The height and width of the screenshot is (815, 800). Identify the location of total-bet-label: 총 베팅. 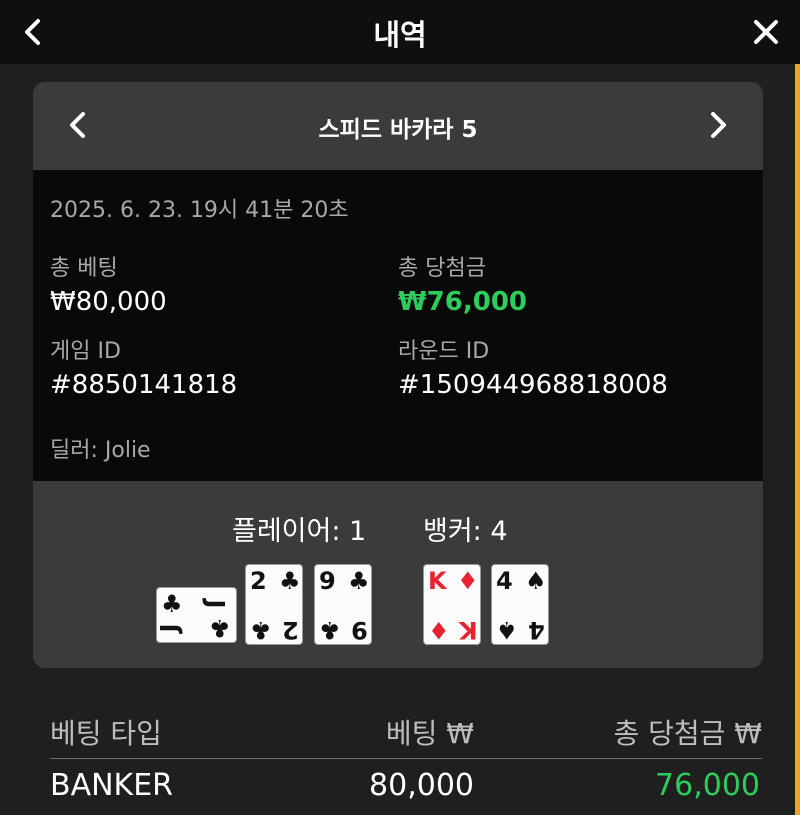
(84, 268).